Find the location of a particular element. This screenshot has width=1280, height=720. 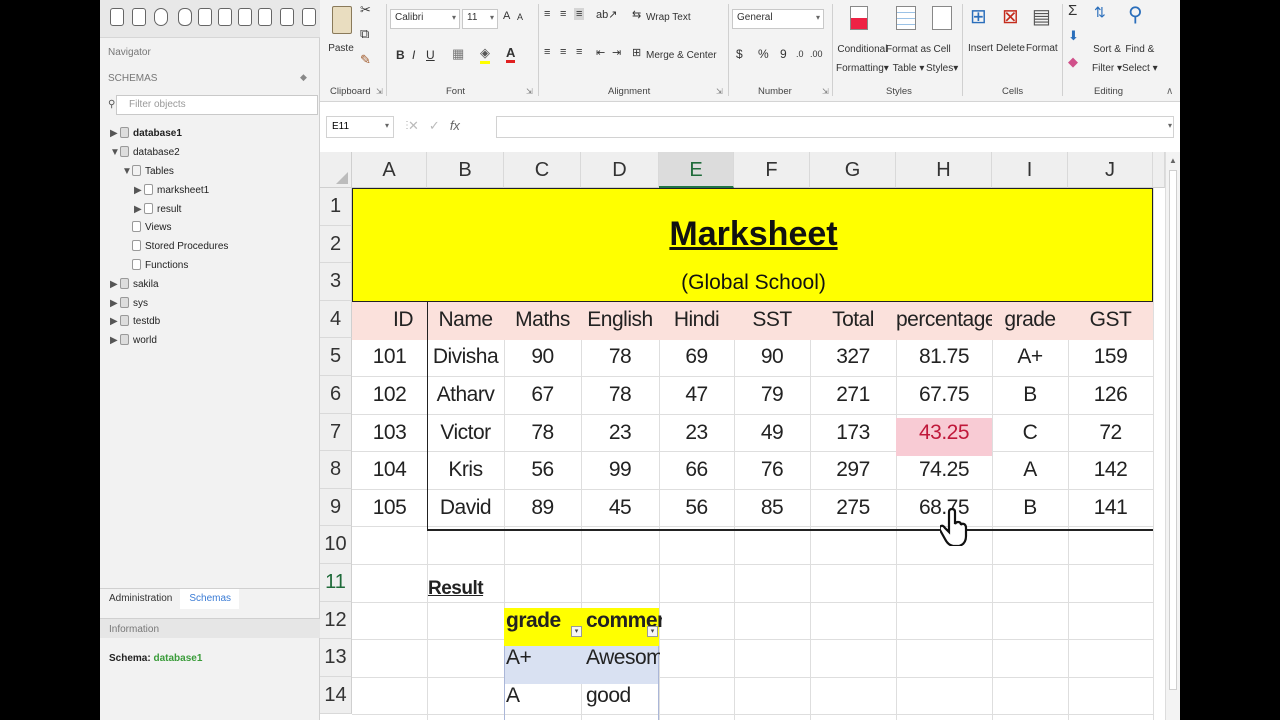

header-cell-grade: grade is located at coordinates (1030, 320).